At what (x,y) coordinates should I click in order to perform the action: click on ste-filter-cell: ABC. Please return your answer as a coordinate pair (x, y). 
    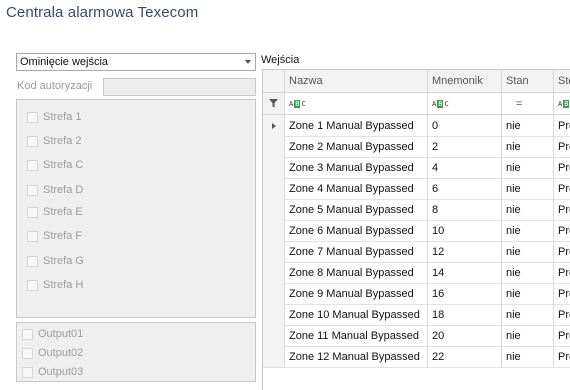
    Looking at the image, I should click on (562, 103).